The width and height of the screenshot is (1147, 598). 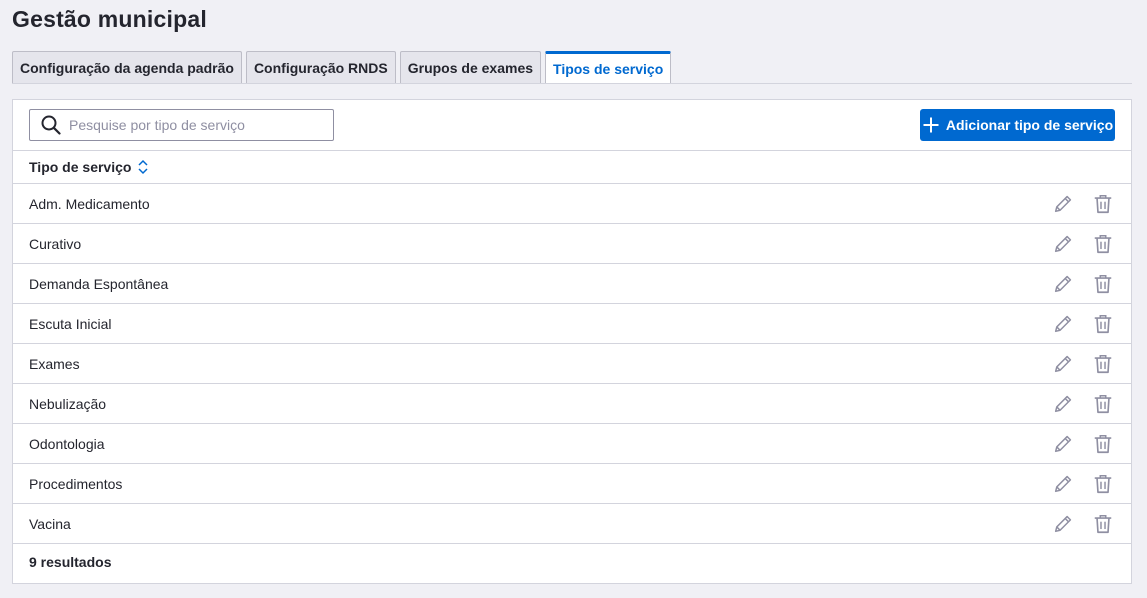 I want to click on sort-icon, so click(x=143, y=167).